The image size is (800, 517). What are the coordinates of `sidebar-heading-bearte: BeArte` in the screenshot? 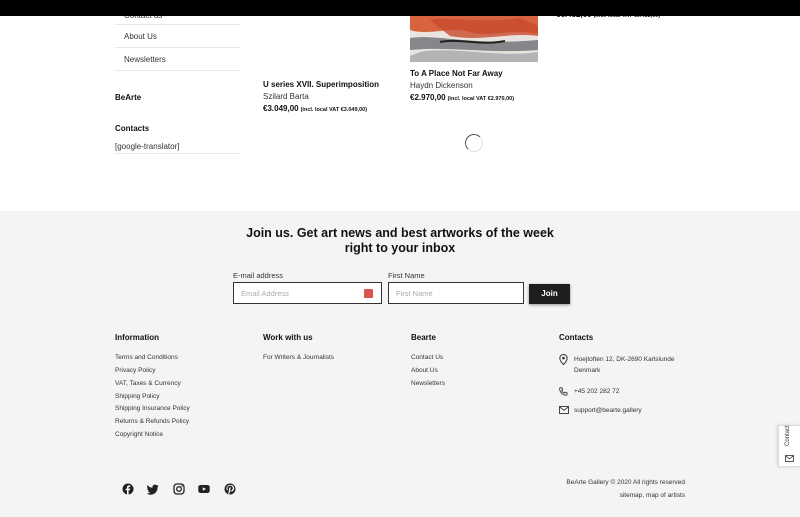 It's located at (128, 97).